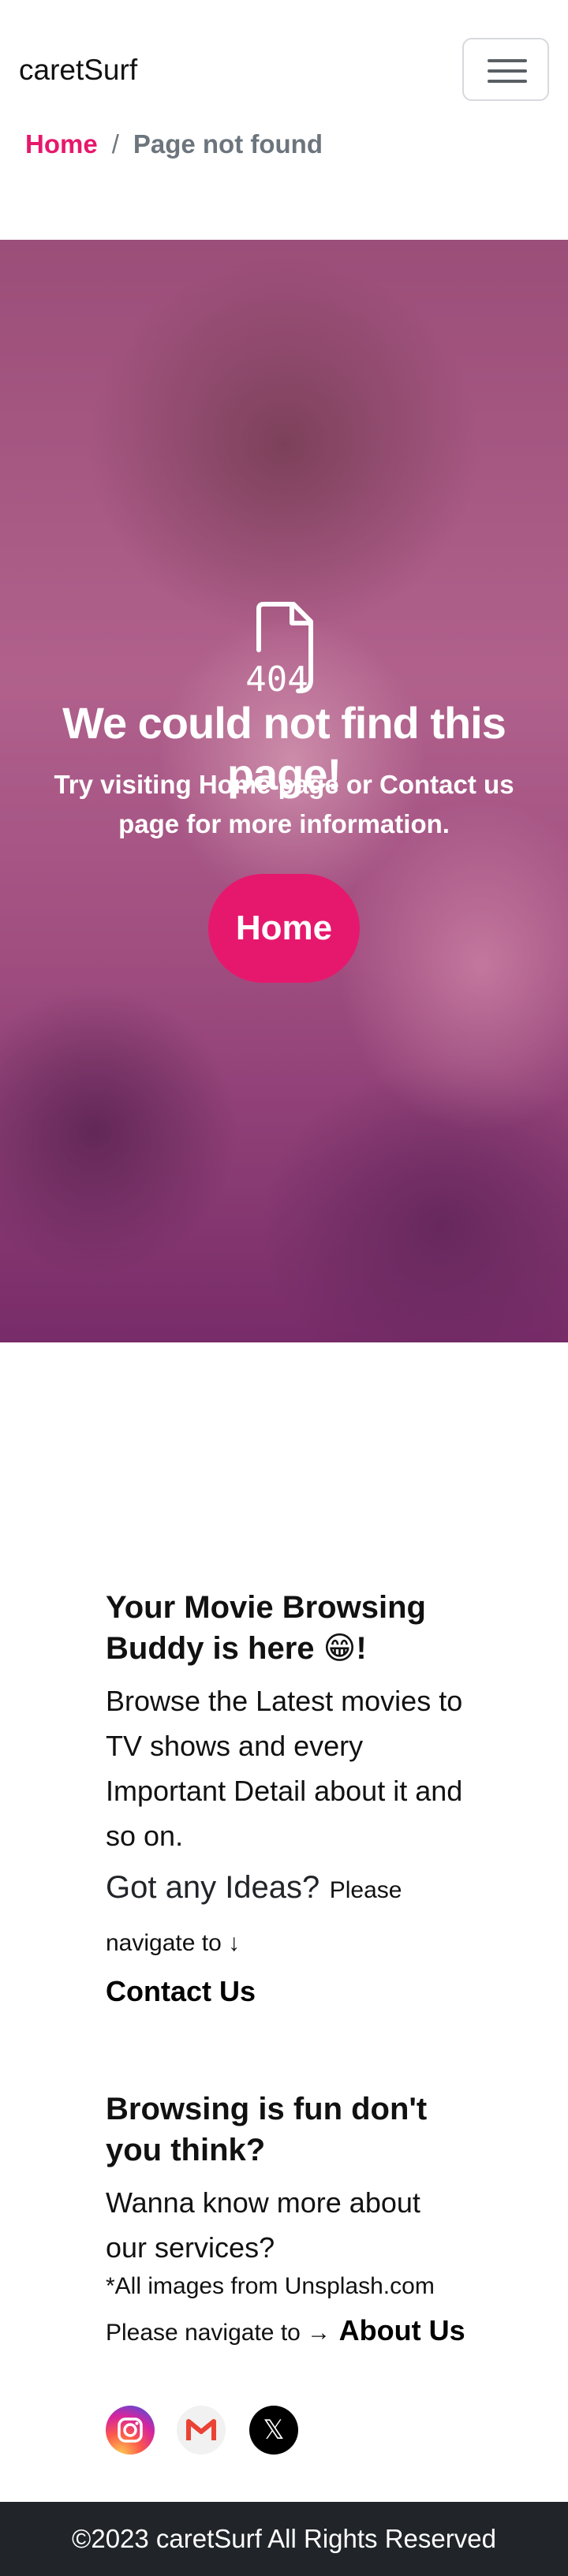 This screenshot has height=2576, width=568. What do you see at coordinates (62, 144) in the screenshot?
I see `breadcrumb-home-link: Home` at bounding box center [62, 144].